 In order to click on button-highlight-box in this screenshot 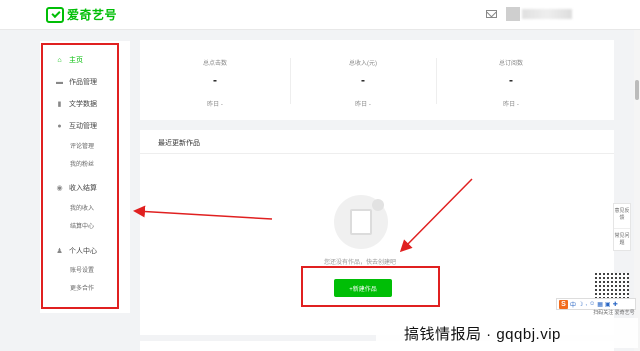, I will do `click(370, 286)`.